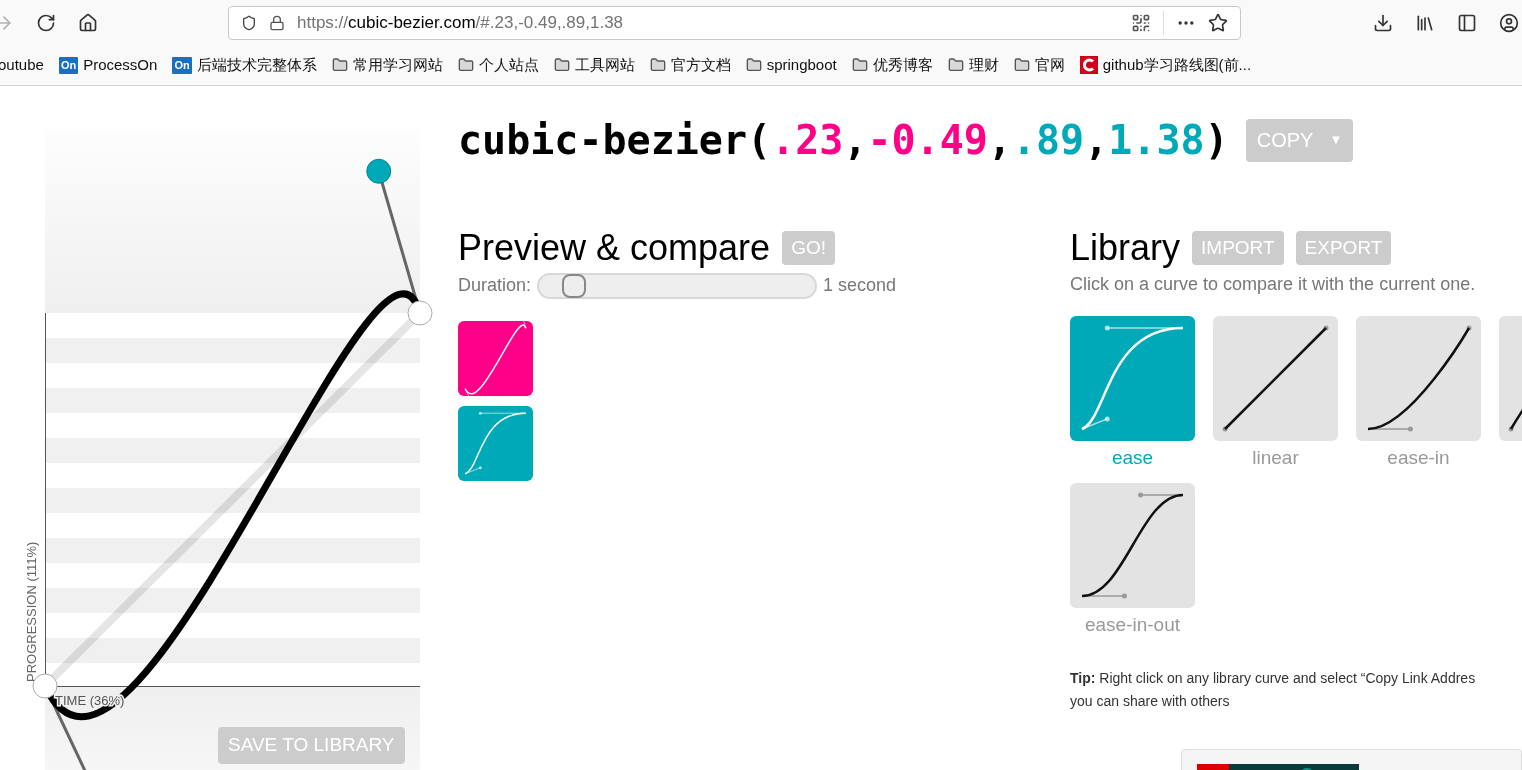  Describe the element at coordinates (573, 285) in the screenshot. I see `slider-thumb` at that location.